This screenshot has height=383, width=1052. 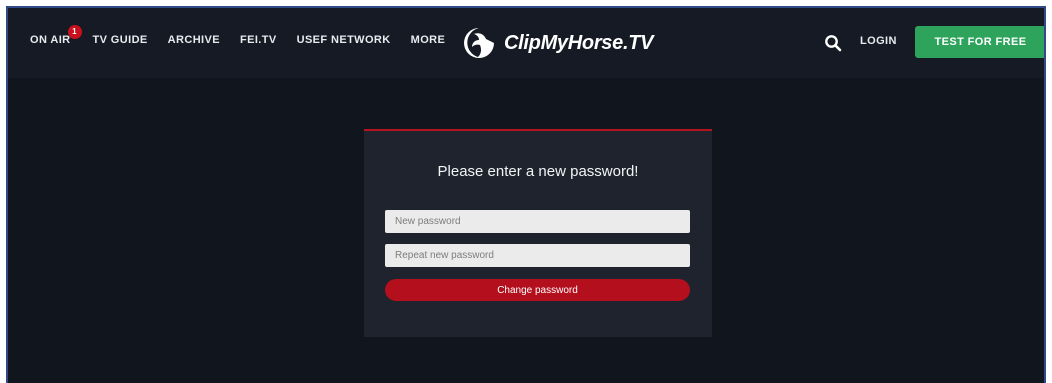 What do you see at coordinates (74, 32) in the screenshot?
I see `live-count-badge: 1` at bounding box center [74, 32].